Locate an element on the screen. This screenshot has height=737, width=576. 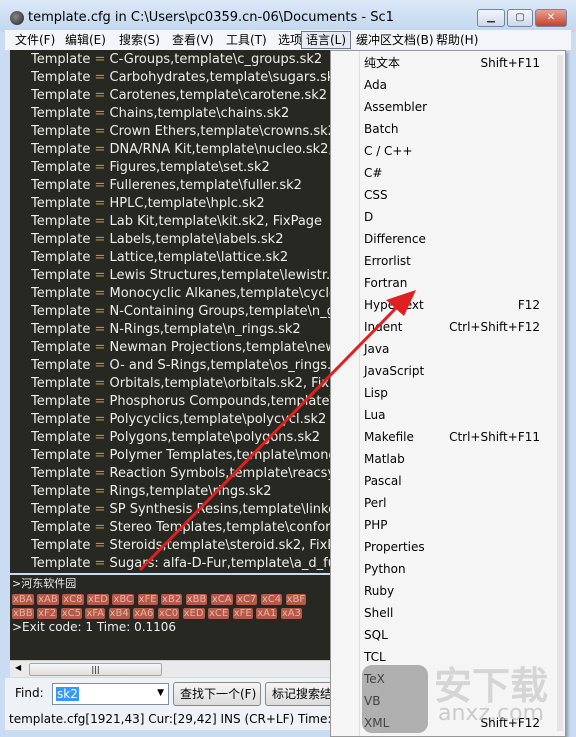
language-menu-item: C / C++ is located at coordinates (464, 151).